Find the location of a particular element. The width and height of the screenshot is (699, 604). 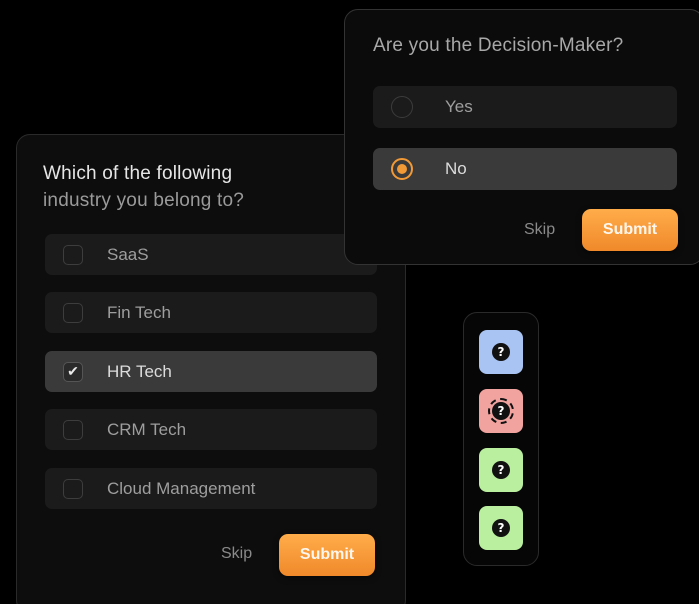

status-tile-active: ? is located at coordinates (501, 411).